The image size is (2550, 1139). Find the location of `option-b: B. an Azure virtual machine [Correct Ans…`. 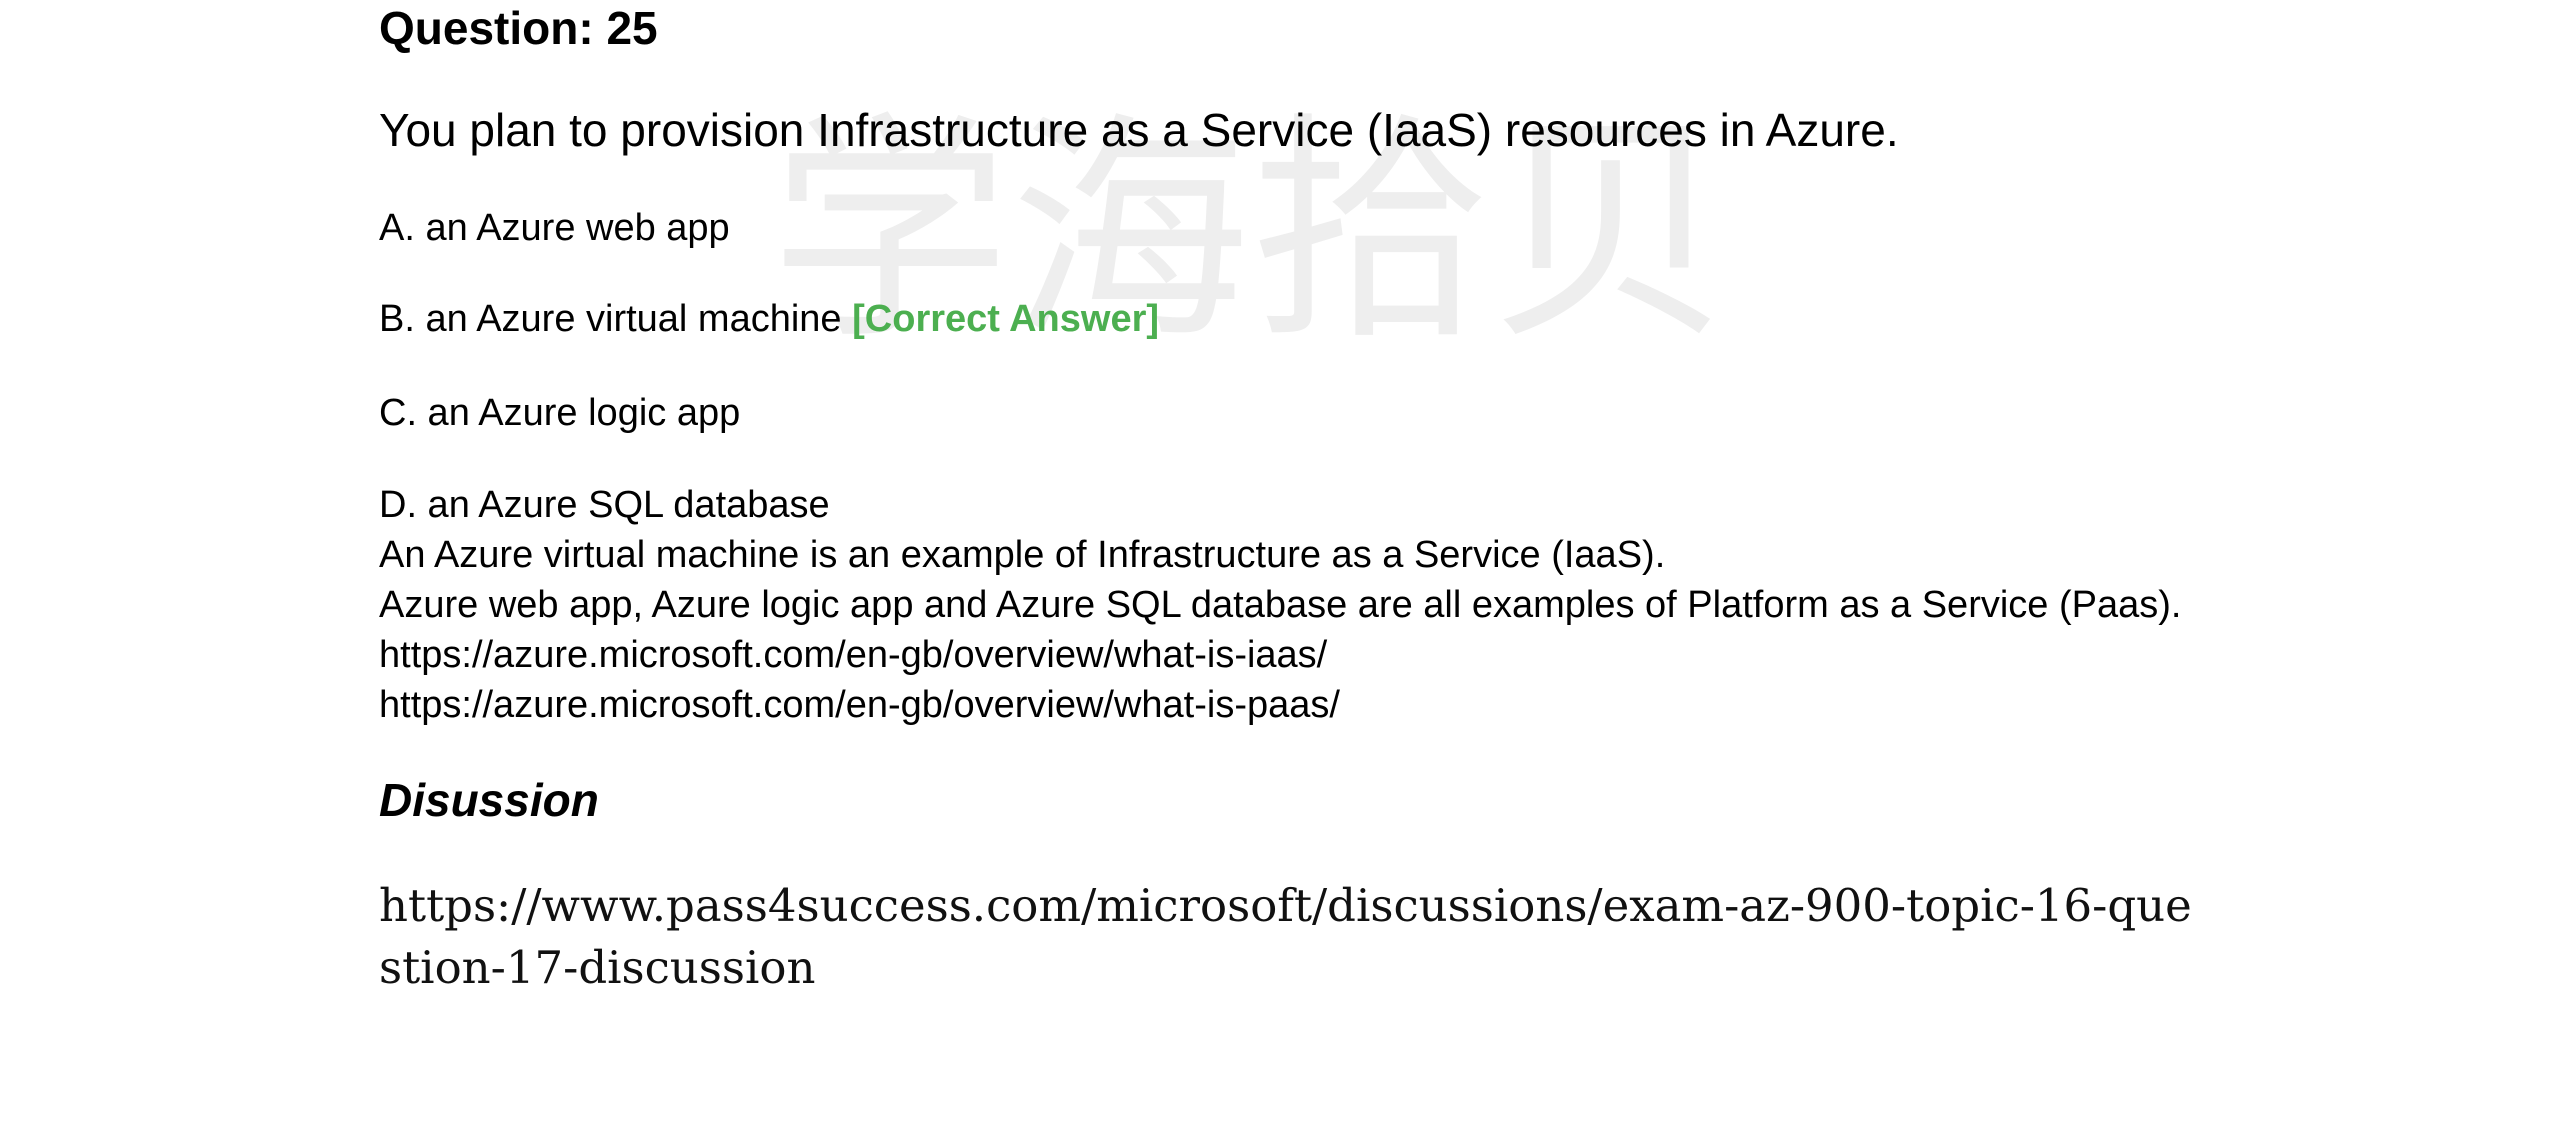

option-b: B. an Azure virtual machine [Correct Ans… is located at coordinates (769, 319).